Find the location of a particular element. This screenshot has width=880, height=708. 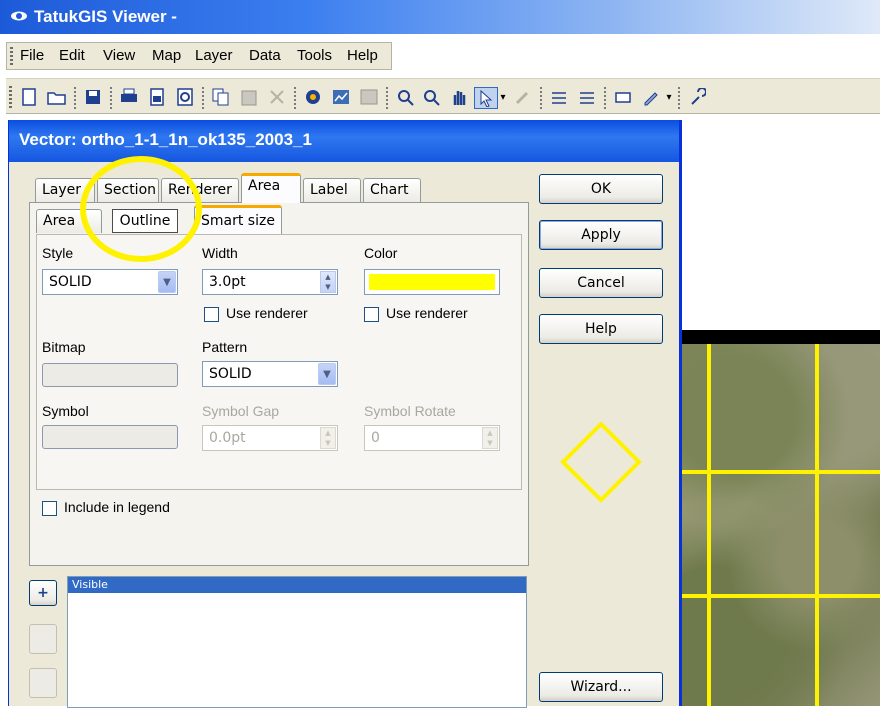

list-item: Visible is located at coordinates (297, 585).